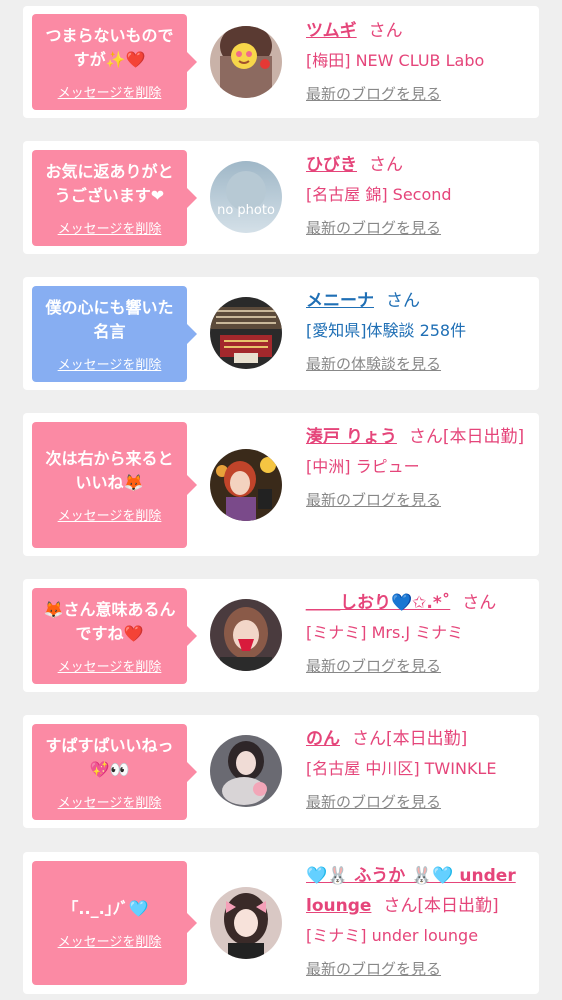 This screenshot has width=562, height=1000. What do you see at coordinates (109, 47) in the screenshot?
I see `message-text: つまらないものですが✨❤️` at bounding box center [109, 47].